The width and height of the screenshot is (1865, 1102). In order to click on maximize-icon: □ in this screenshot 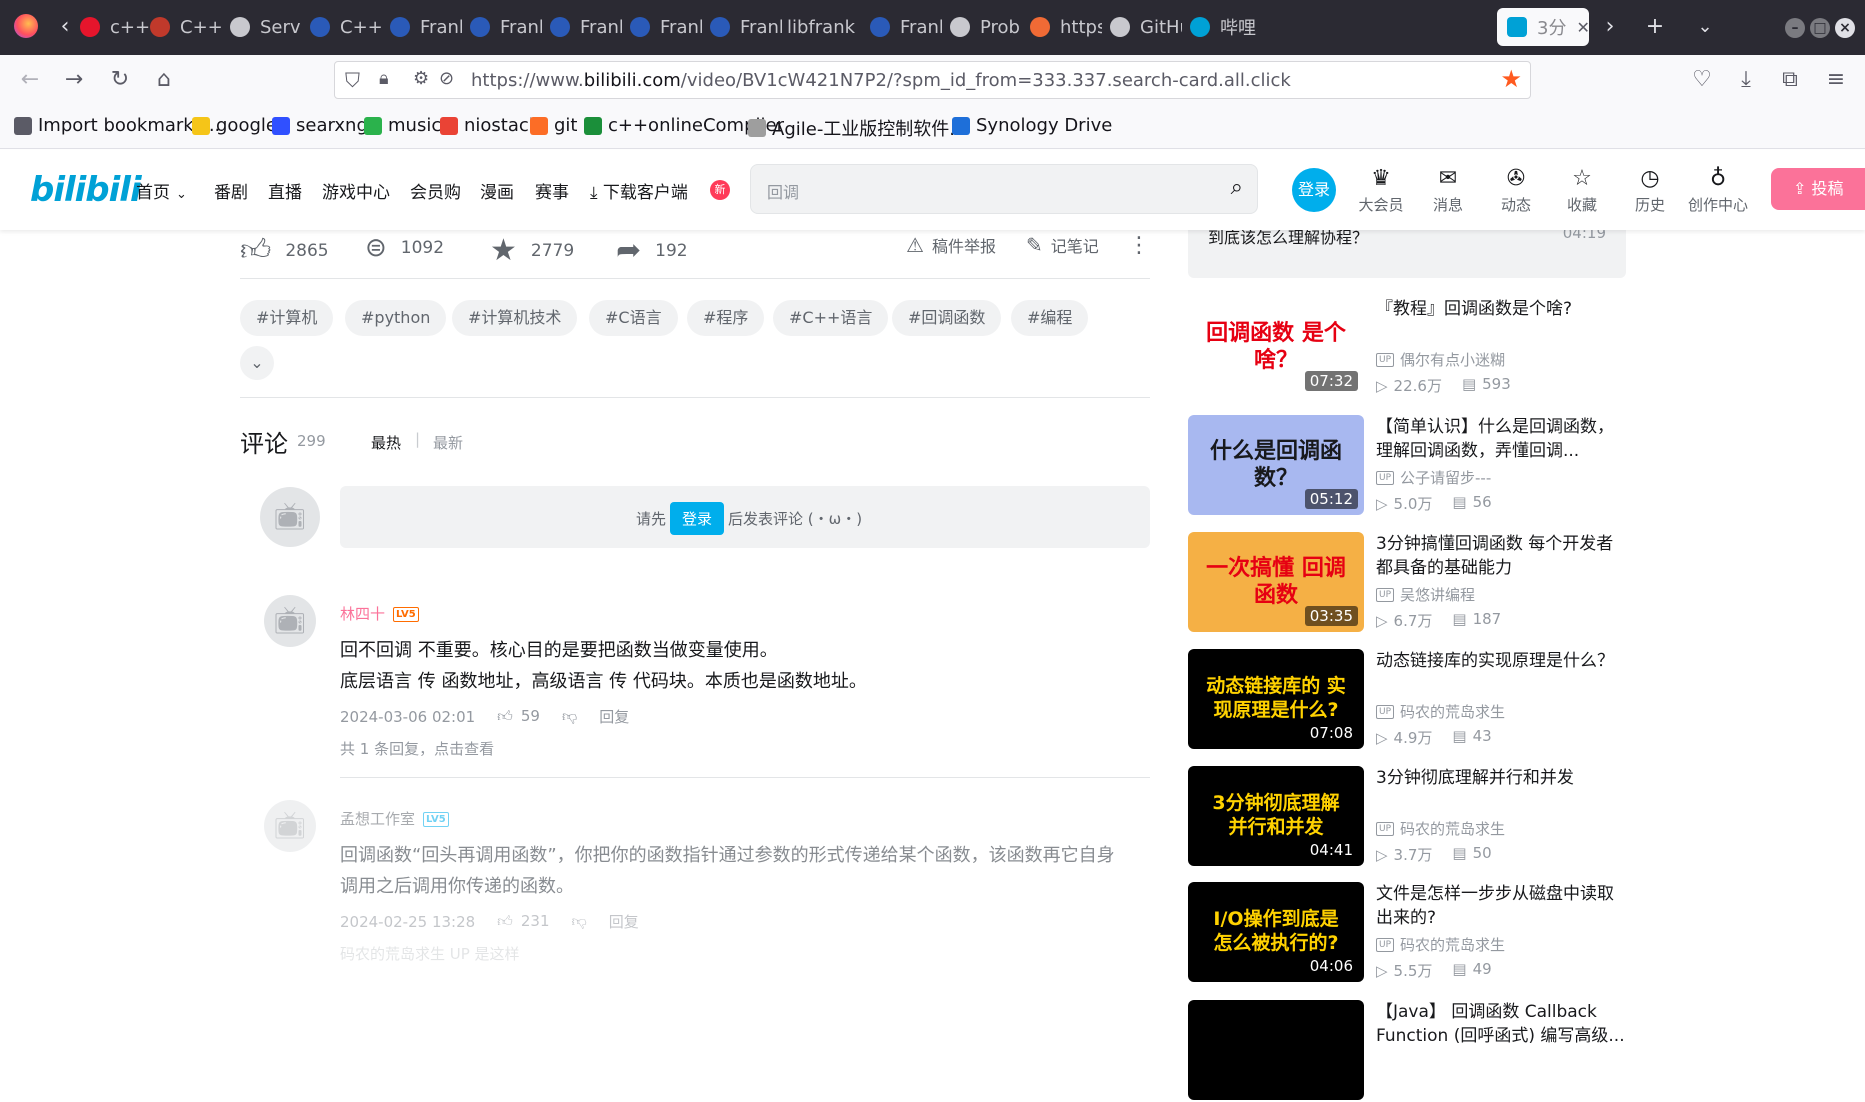, I will do `click(1820, 28)`.